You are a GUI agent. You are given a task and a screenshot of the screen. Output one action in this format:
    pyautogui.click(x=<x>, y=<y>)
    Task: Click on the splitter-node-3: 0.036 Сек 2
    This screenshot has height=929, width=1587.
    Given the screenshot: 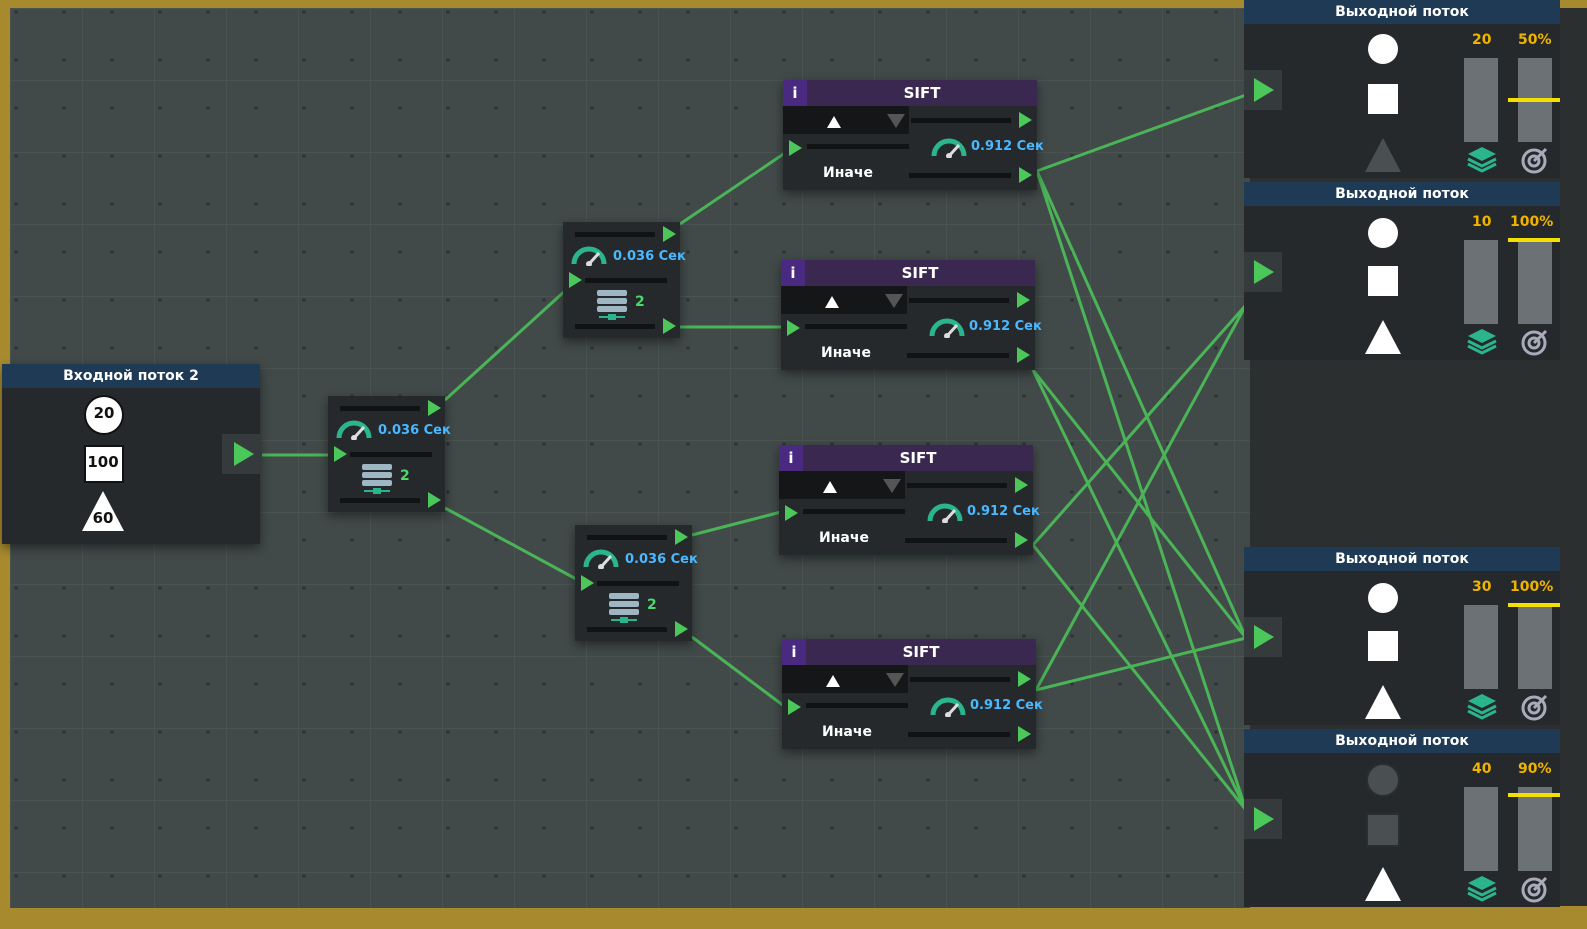 What is the action you would take?
    pyautogui.click(x=636, y=583)
    